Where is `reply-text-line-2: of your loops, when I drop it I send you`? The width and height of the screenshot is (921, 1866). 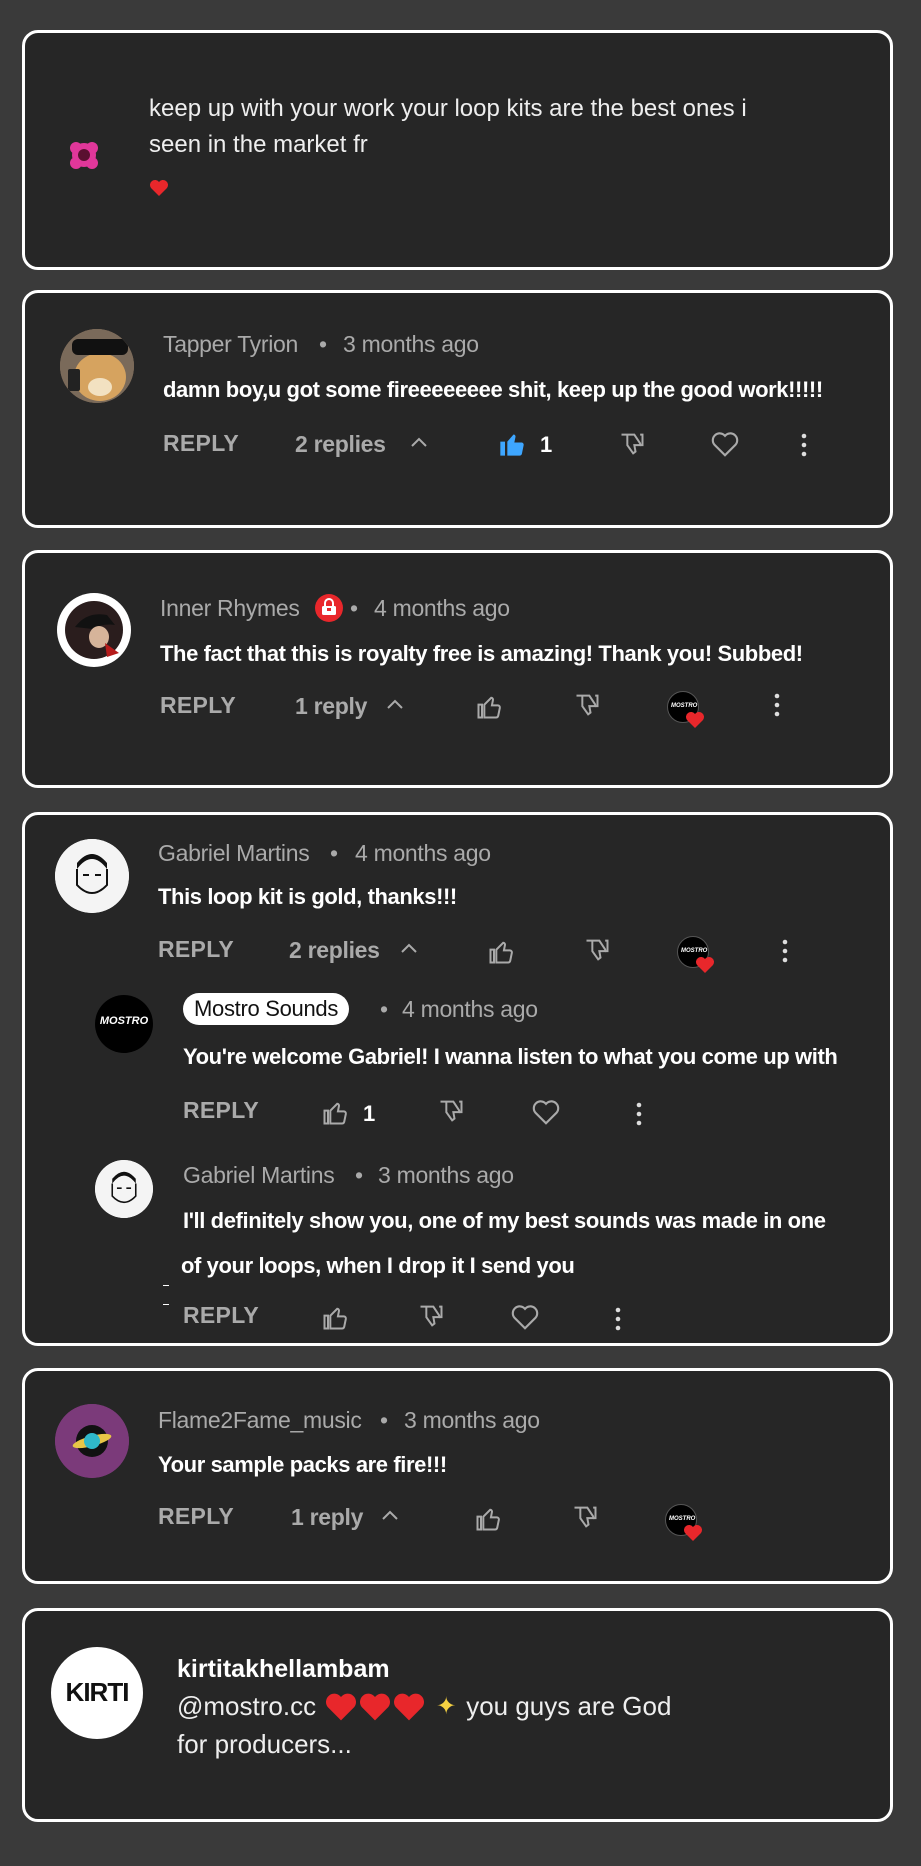 reply-text-line-2: of your loops, when I drop it I send you is located at coordinates (378, 1265).